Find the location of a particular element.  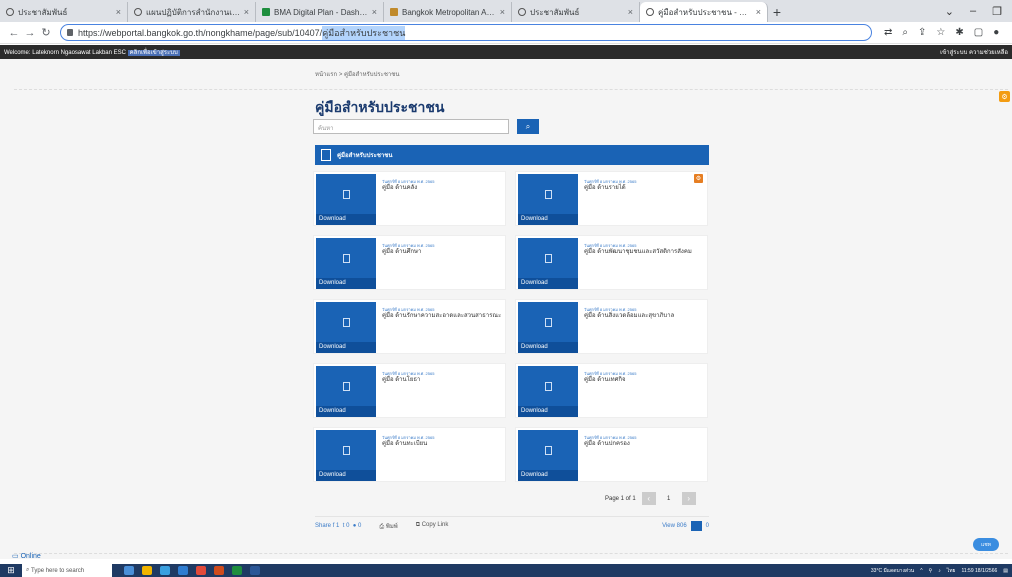

windows-start-icon: ⊞ is located at coordinates (11, 570).